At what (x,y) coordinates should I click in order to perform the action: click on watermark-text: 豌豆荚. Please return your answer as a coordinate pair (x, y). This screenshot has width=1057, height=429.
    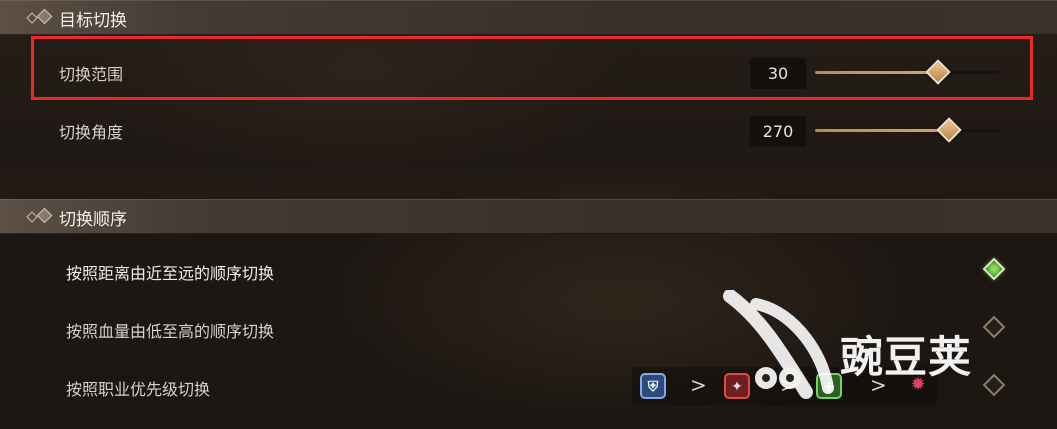
    Looking at the image, I should click on (906, 358).